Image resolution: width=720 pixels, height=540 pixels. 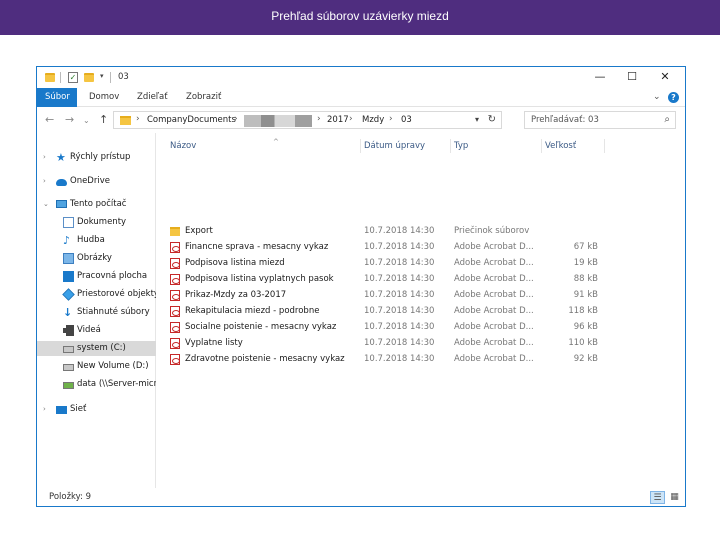 I want to click on address-dropdown-icon: ▾, so click(x=477, y=119).